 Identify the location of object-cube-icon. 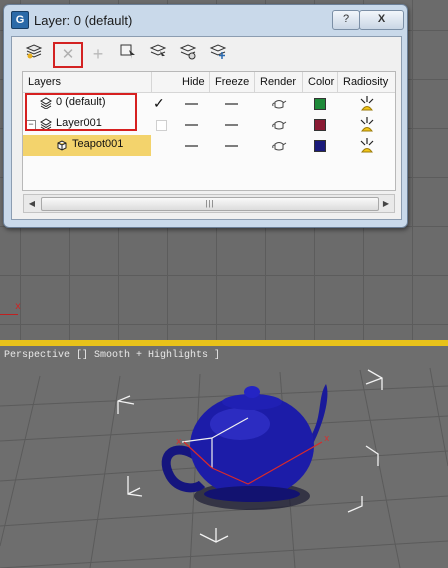
(62, 145).